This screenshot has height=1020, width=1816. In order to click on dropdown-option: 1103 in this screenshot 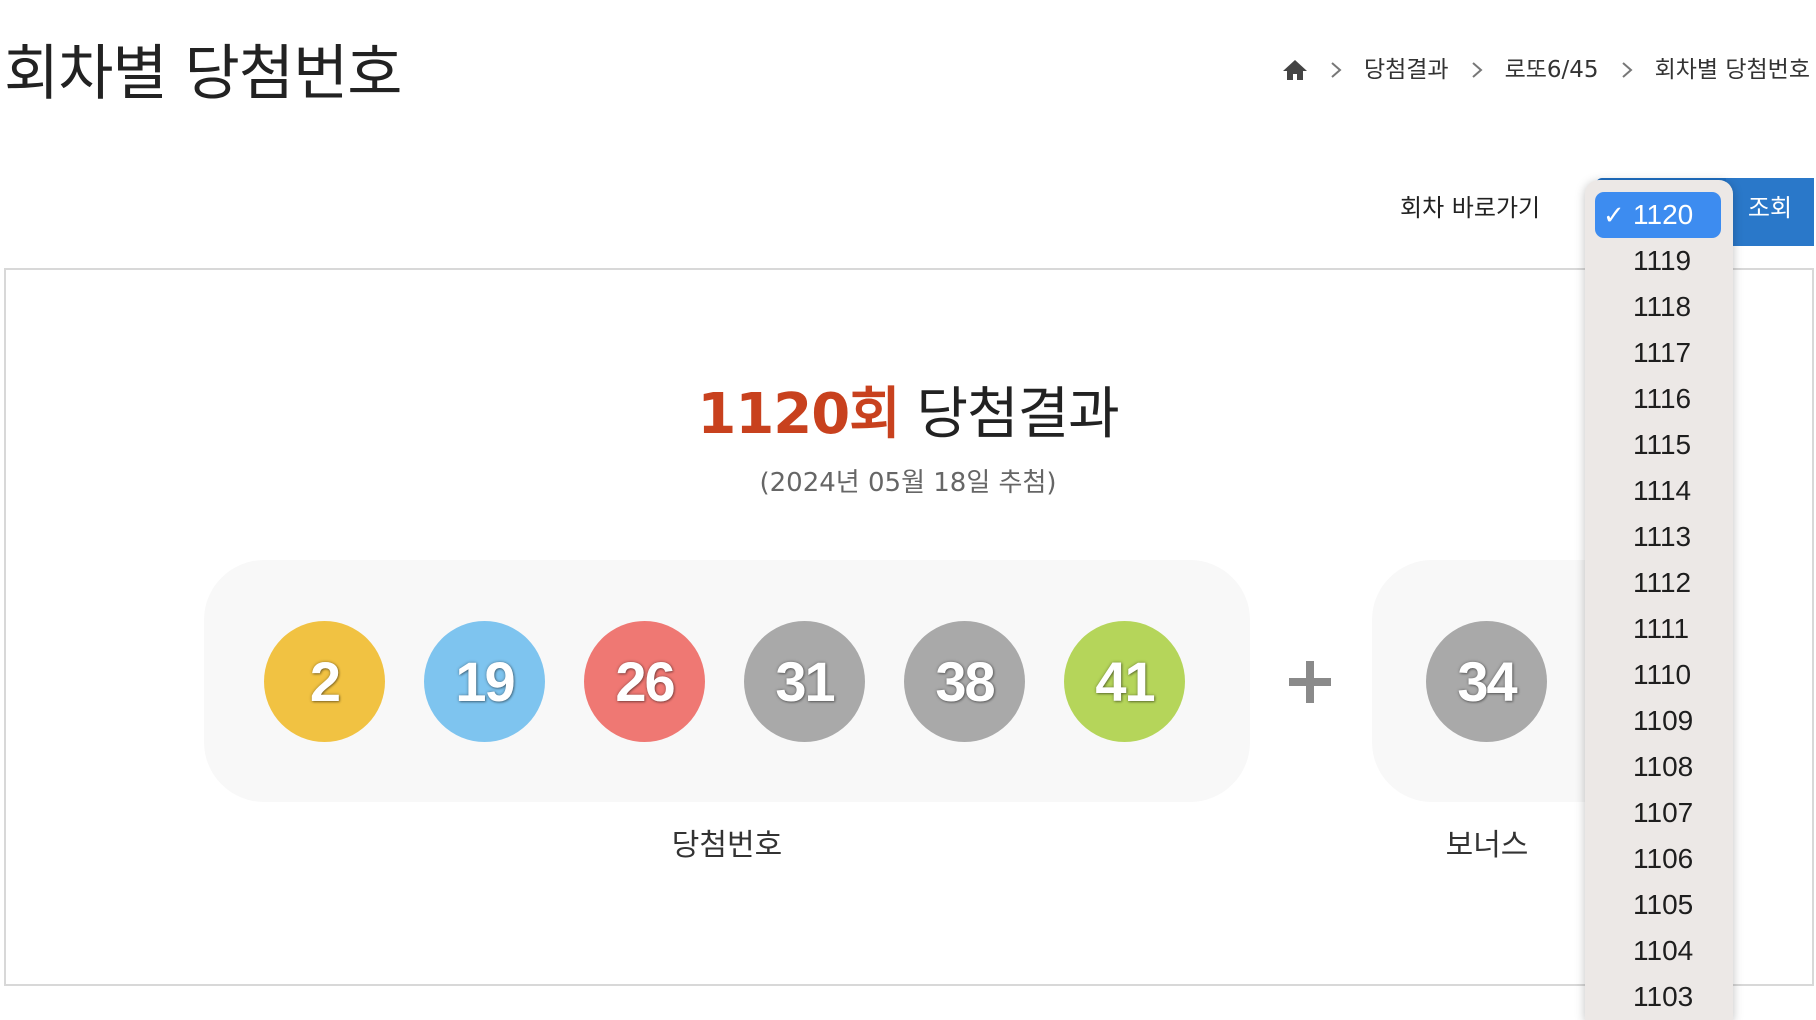, I will do `click(1658, 997)`.